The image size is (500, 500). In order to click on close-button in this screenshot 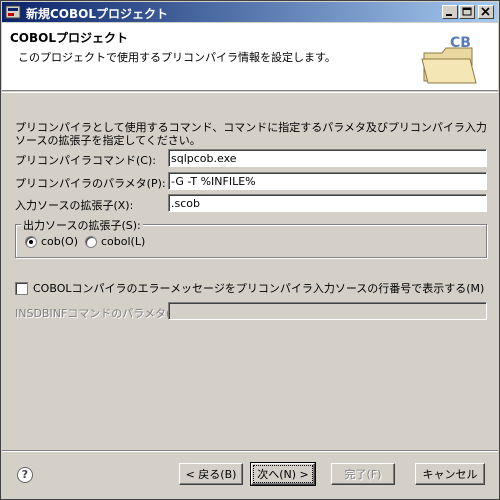, I will do `click(486, 12)`.